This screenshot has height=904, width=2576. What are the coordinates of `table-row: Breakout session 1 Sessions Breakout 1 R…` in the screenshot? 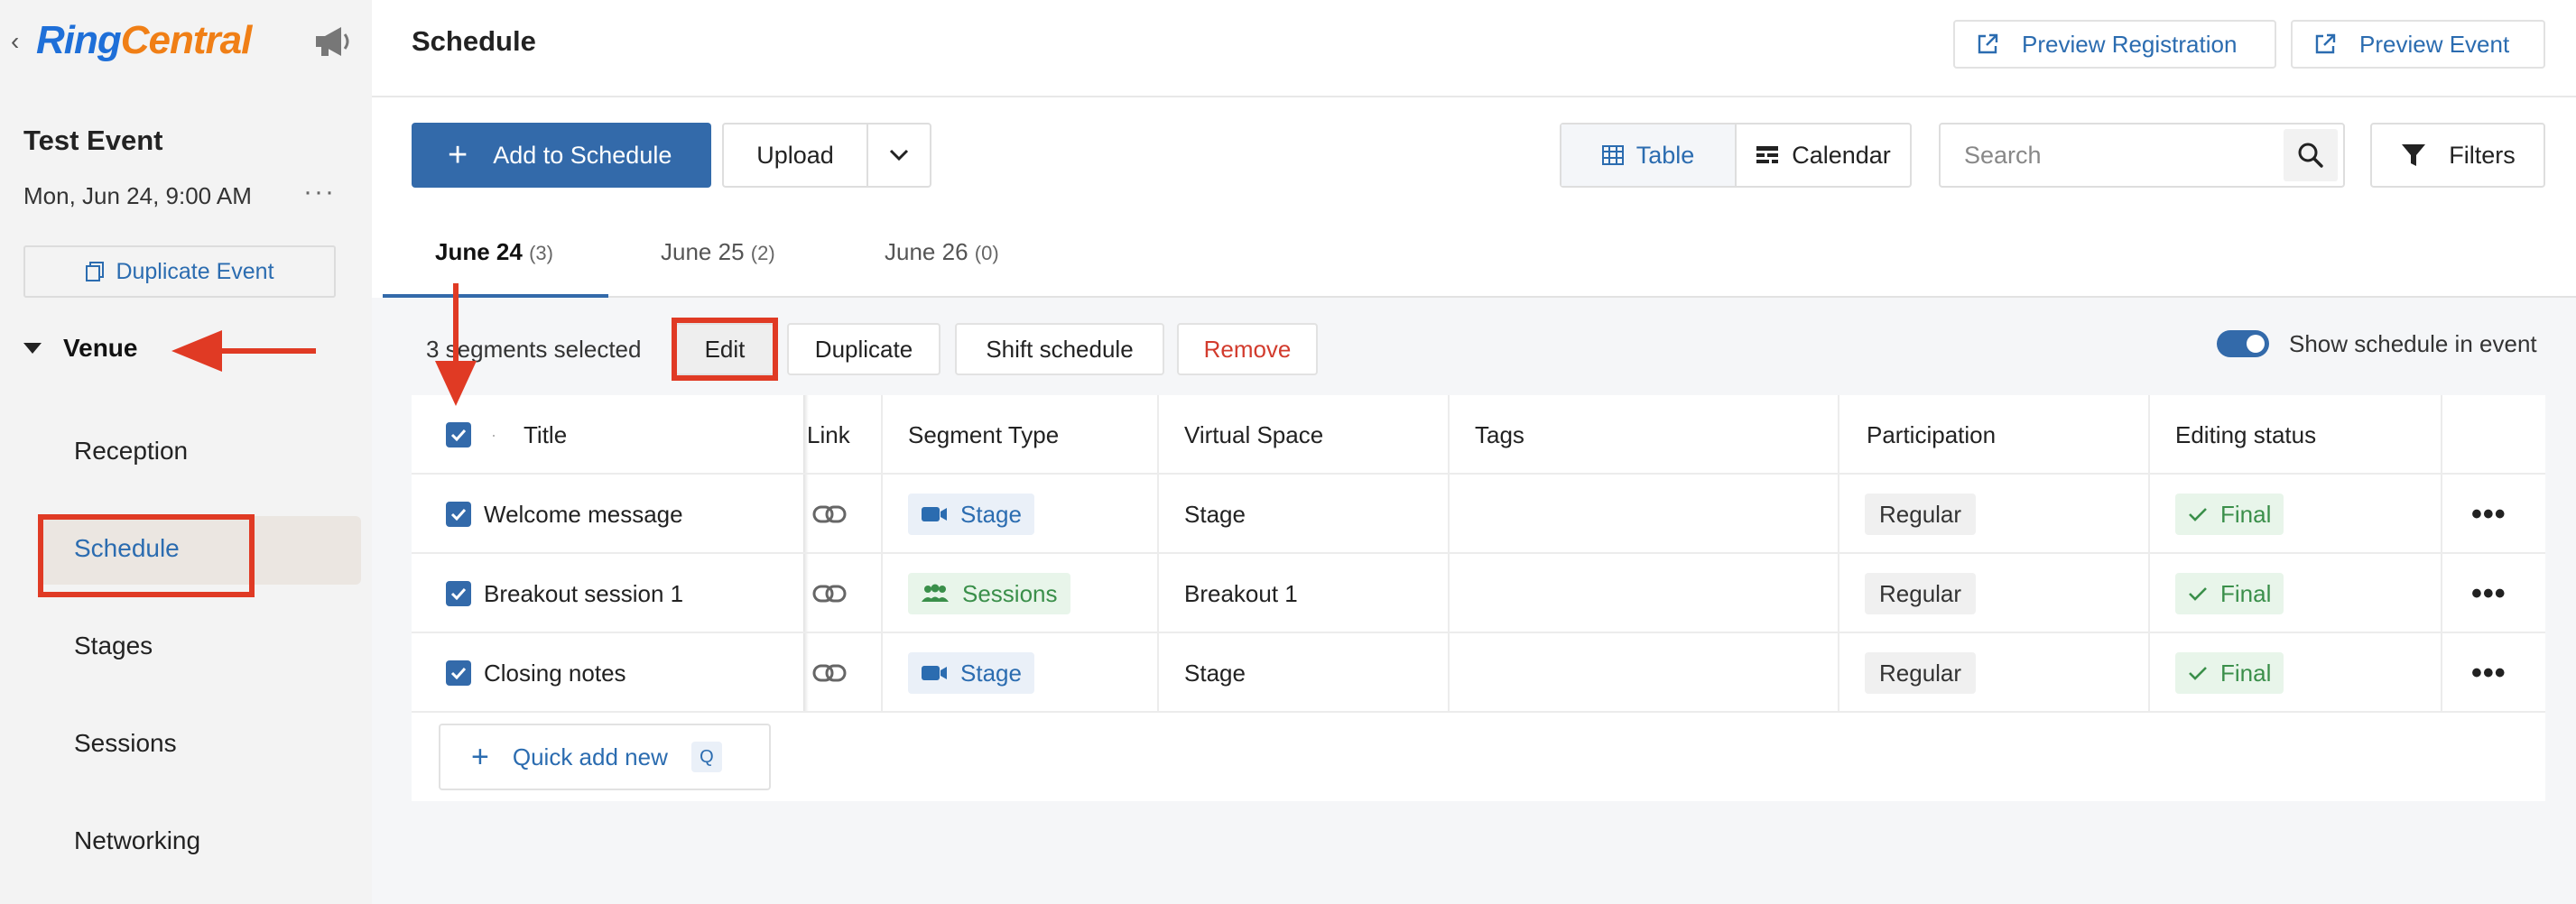 It's located at (1478, 593).